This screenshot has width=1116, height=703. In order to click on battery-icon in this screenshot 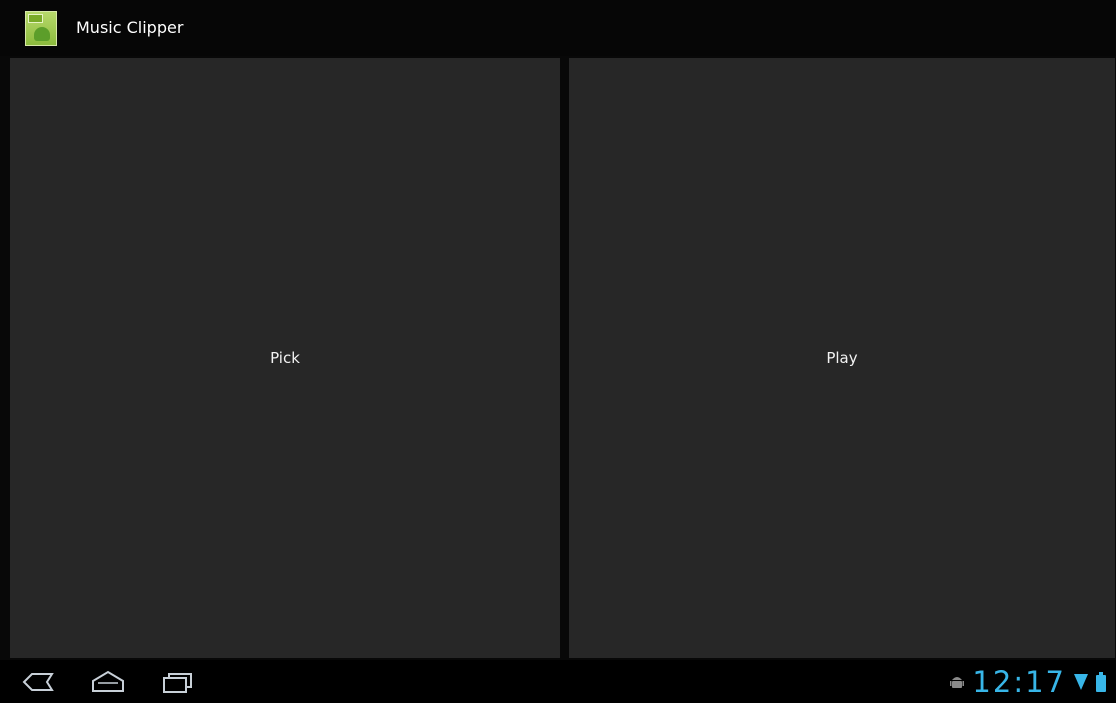, I will do `click(1101, 682)`.